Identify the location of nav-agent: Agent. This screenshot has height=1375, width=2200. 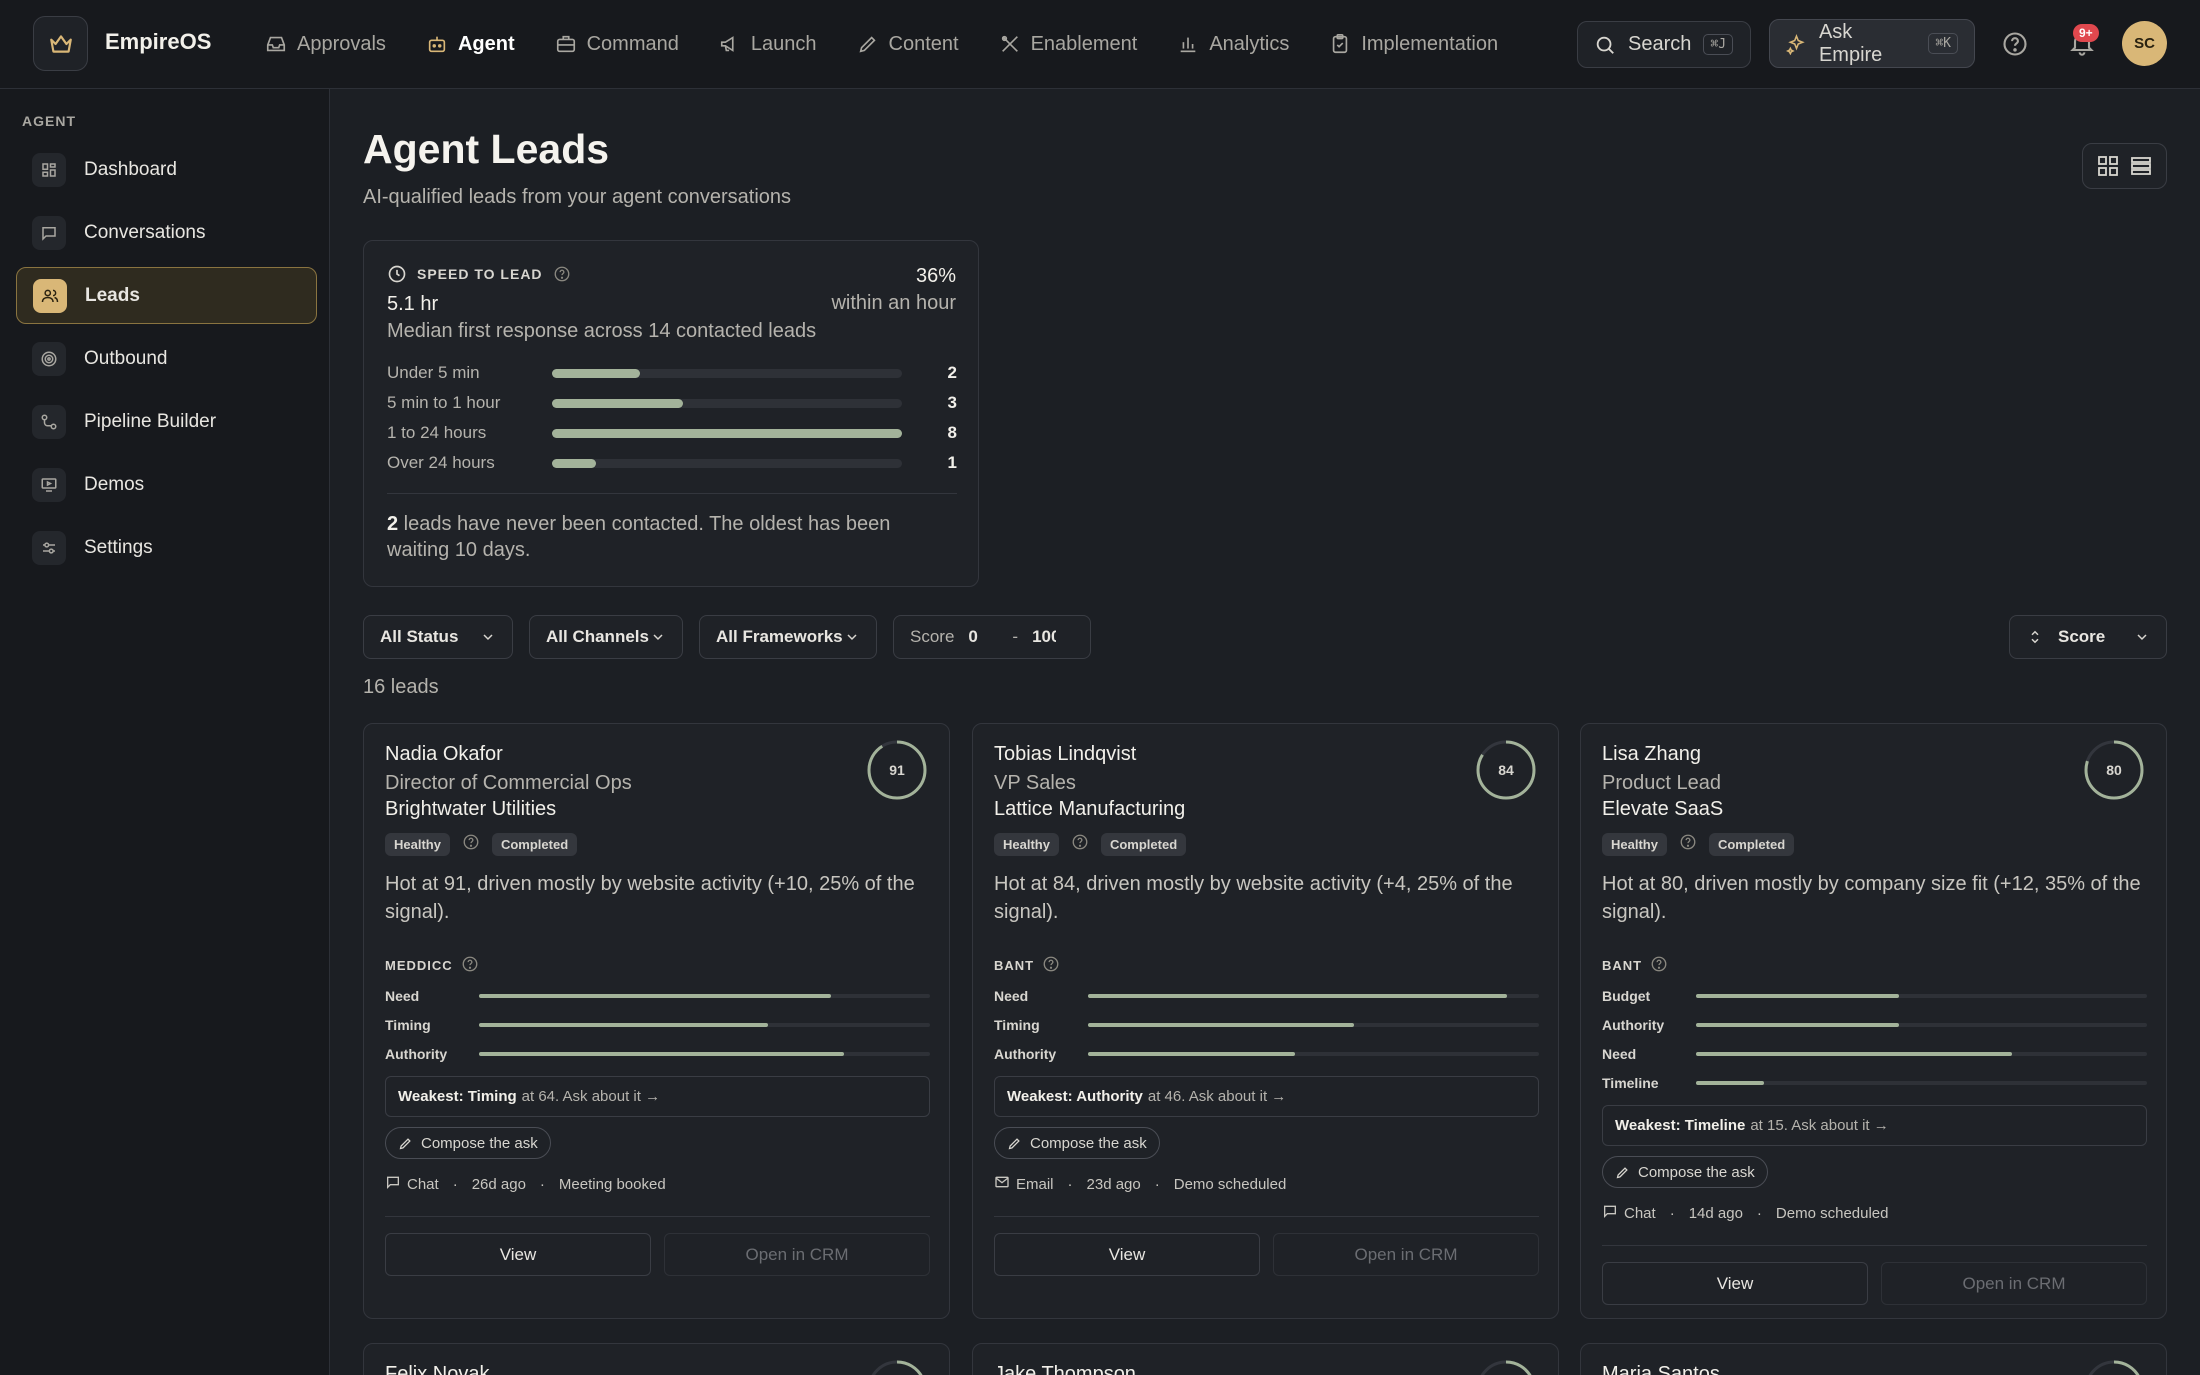
(470, 44).